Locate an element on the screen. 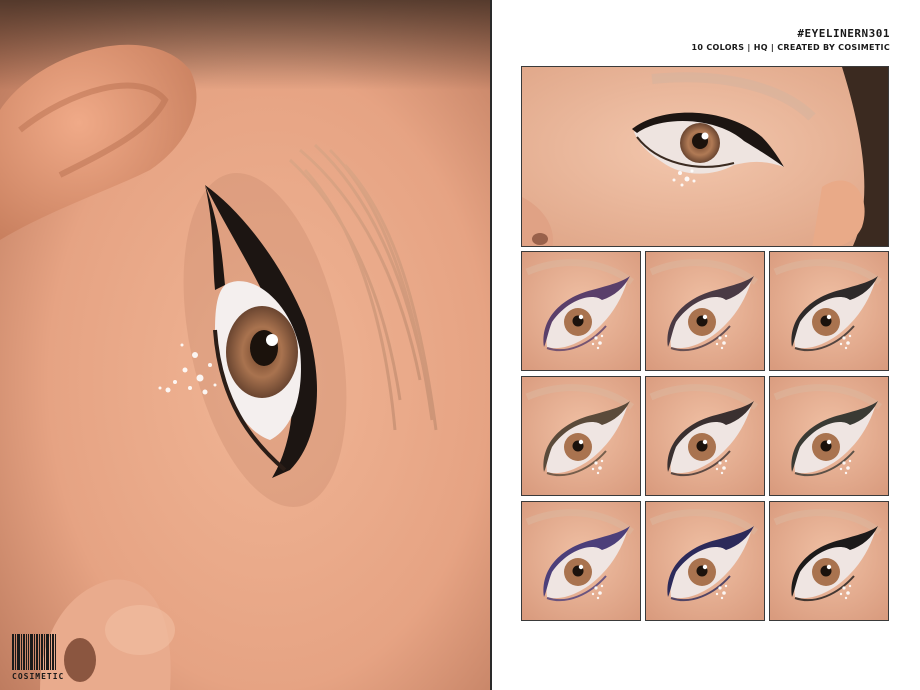 This screenshot has width=920, height=690. brand-name: COSIMETIC is located at coordinates (38, 676).